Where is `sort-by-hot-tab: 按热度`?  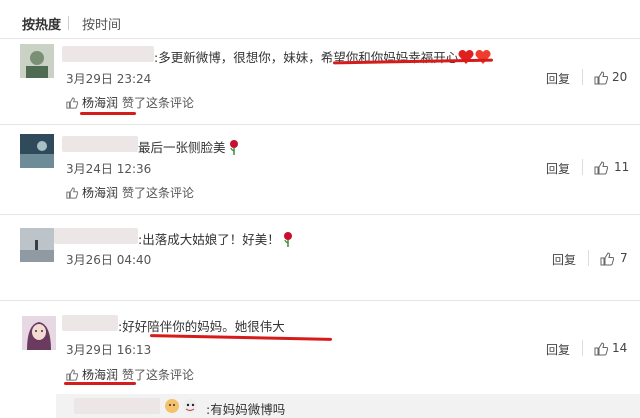 sort-by-hot-tab: 按热度 is located at coordinates (41, 23).